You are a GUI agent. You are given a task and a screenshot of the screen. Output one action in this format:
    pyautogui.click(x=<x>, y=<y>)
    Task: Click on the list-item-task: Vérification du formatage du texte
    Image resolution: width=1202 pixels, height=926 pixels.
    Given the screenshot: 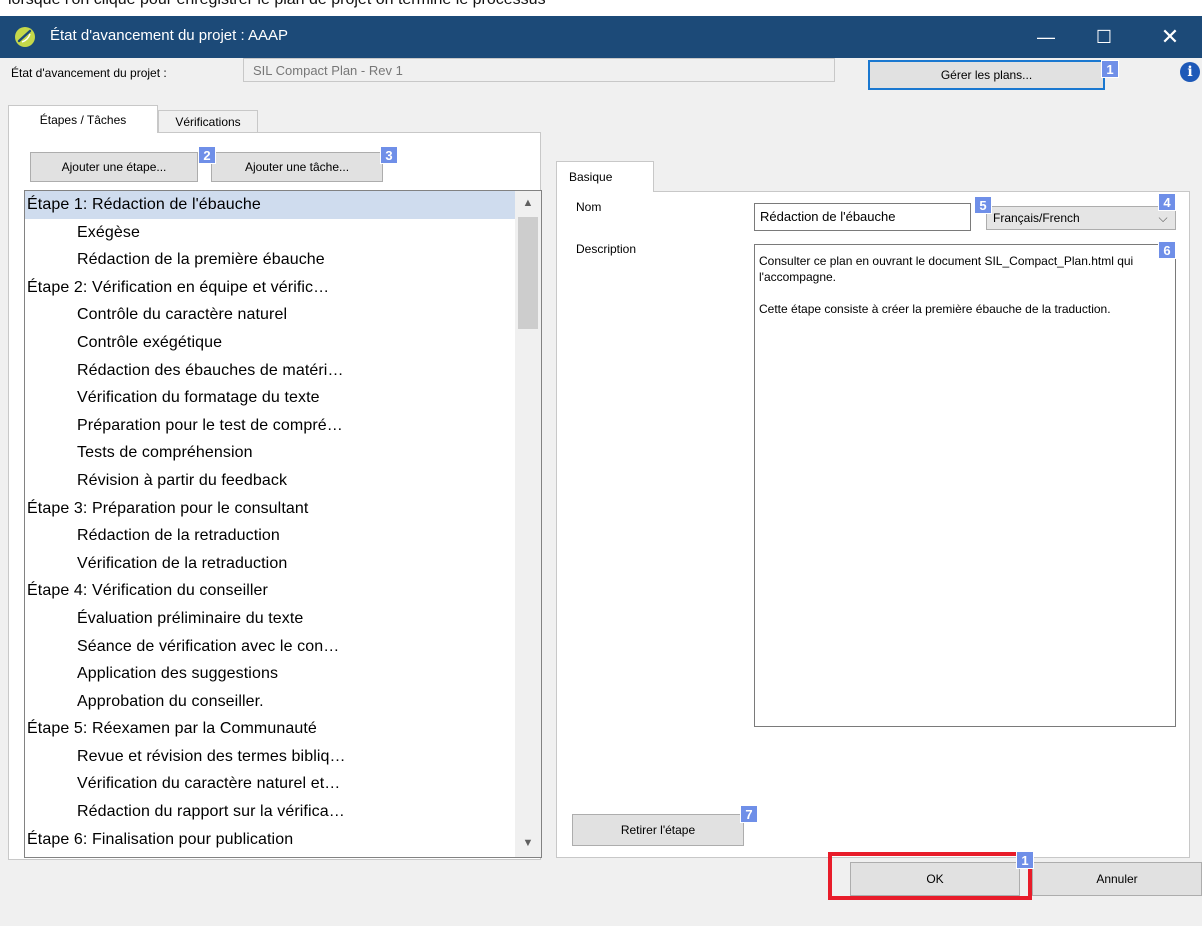 What is the action you would take?
    pyautogui.click(x=270, y=398)
    